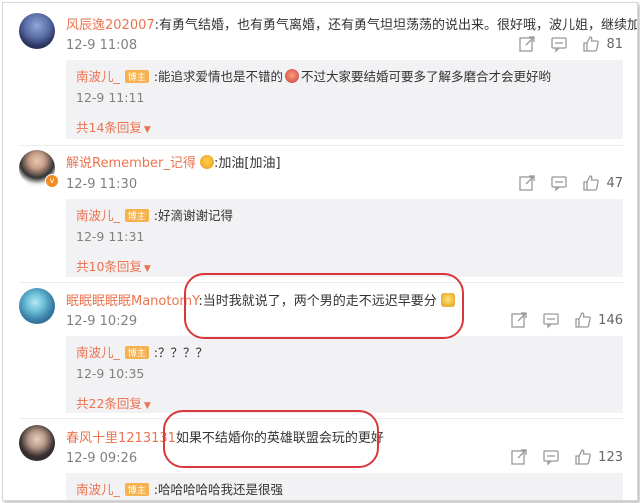 This screenshot has height=503, width=640. I want to click on reply-time: 12-9 11:11, so click(110, 97).